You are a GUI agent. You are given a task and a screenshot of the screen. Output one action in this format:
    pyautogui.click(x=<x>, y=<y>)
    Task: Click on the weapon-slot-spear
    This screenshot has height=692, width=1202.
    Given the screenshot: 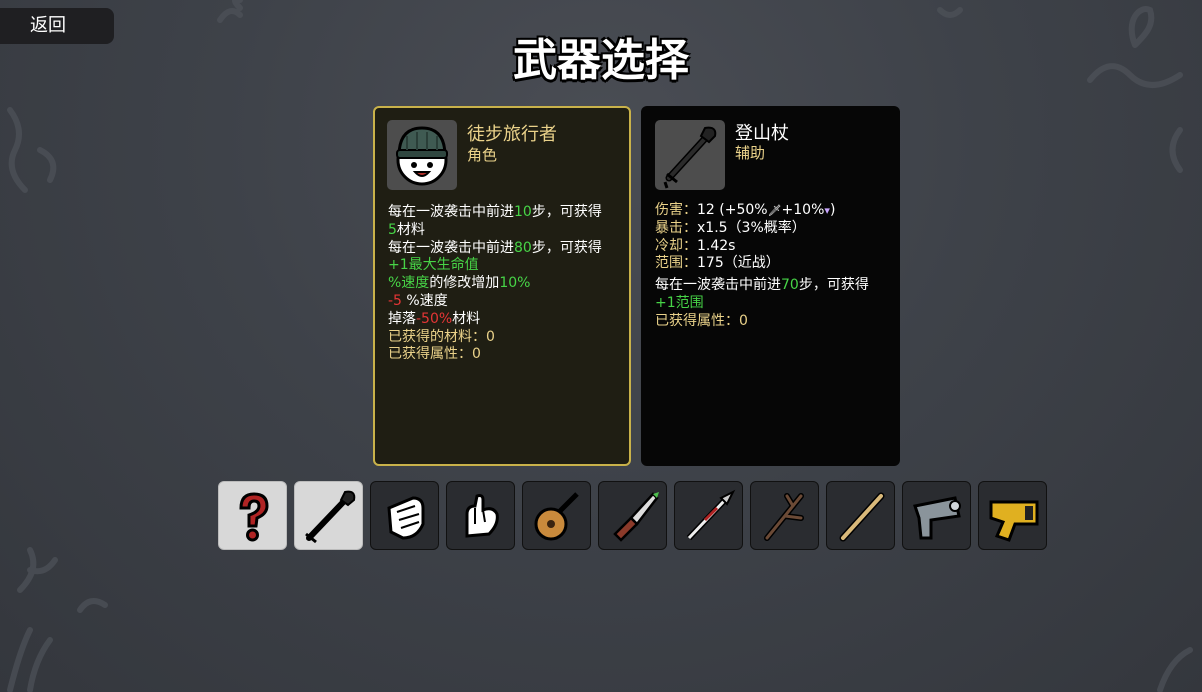 What is the action you would take?
    pyautogui.click(x=708, y=515)
    